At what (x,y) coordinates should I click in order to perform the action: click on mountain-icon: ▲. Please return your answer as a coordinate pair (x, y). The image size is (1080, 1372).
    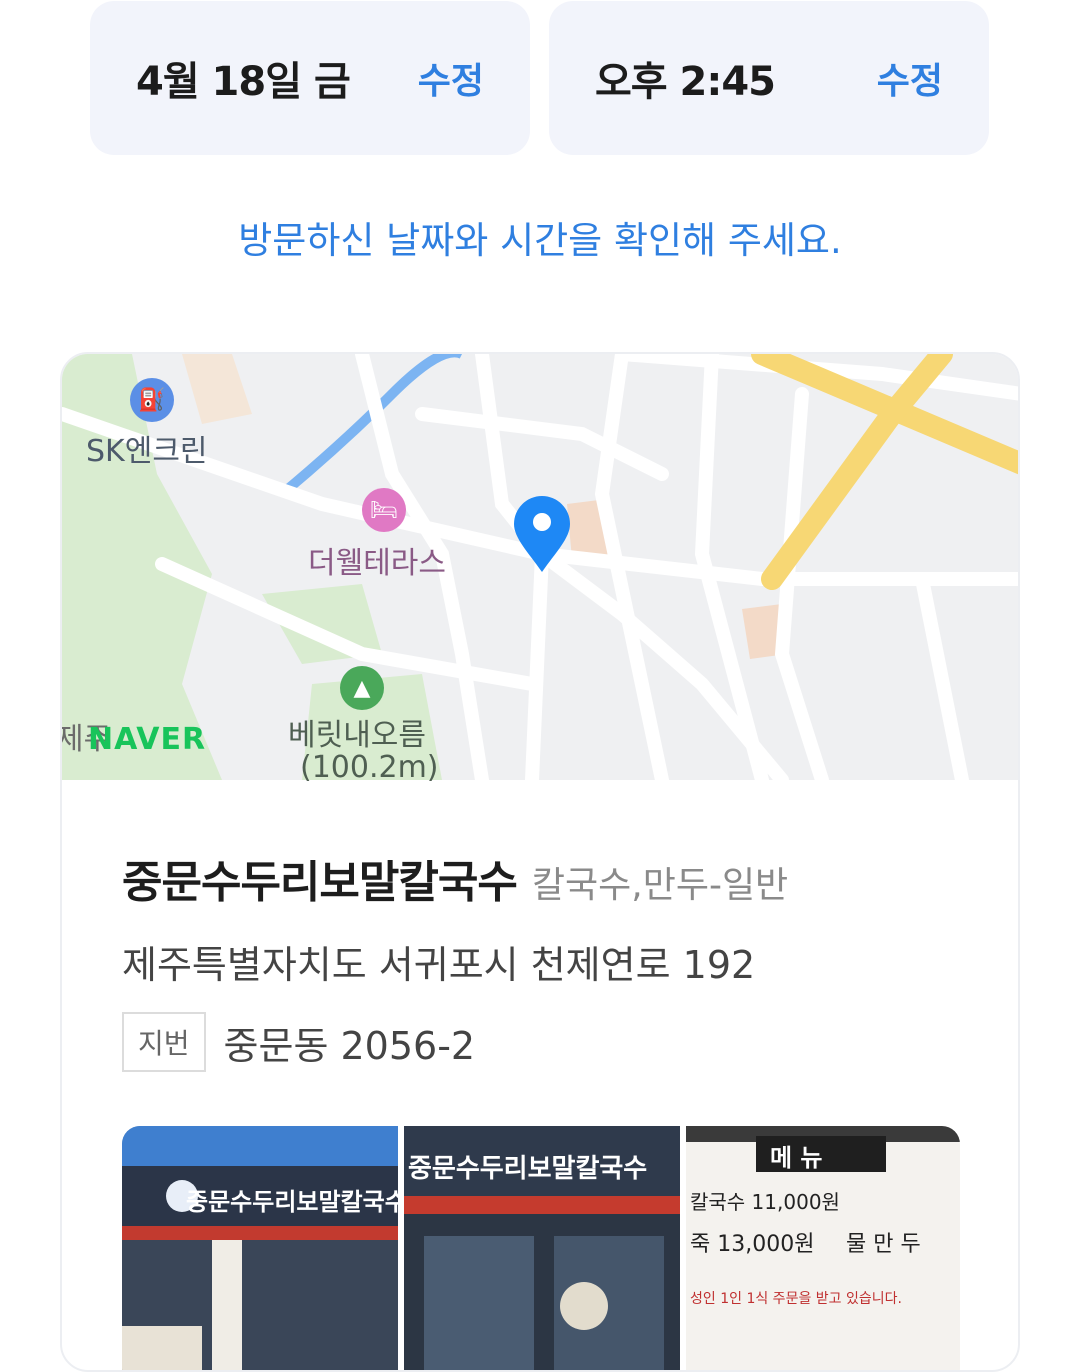
    Looking at the image, I should click on (362, 688).